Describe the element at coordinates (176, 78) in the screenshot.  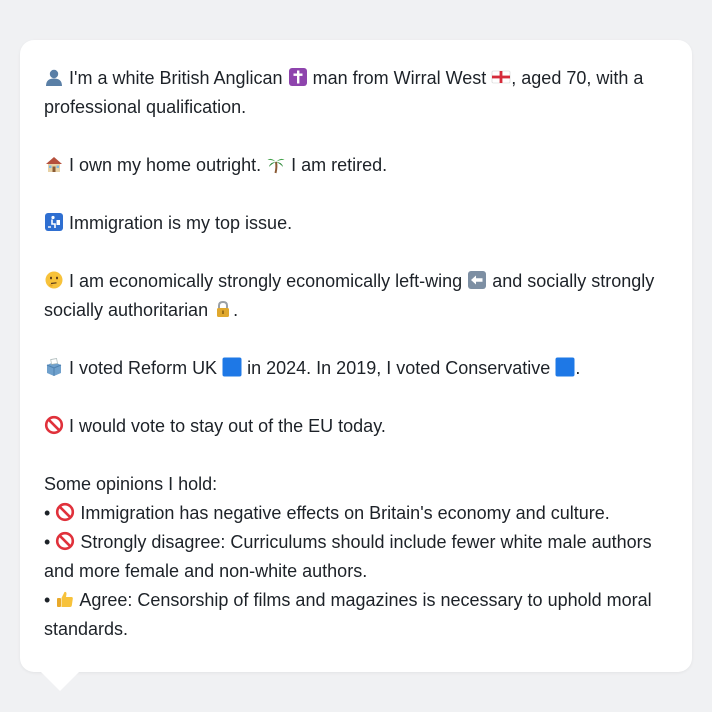
I see `identity-text-1: I'm a white British Anglican` at that location.